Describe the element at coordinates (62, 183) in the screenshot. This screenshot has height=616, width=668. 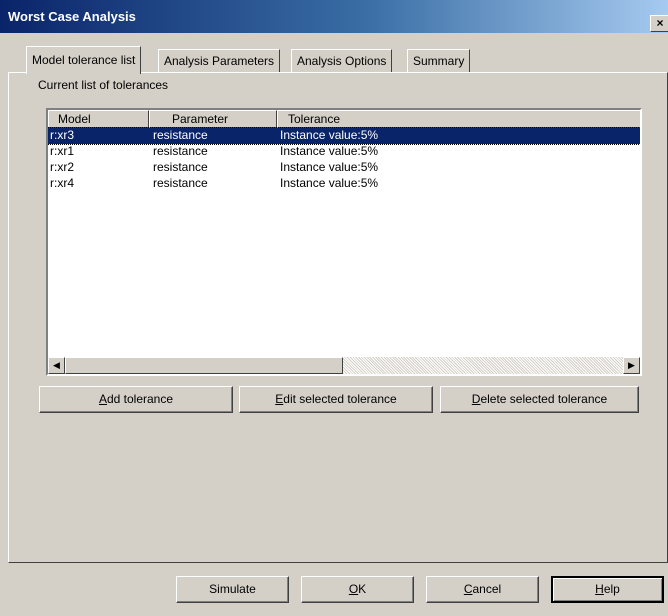
I see `model-cell: r:xr4` at that location.